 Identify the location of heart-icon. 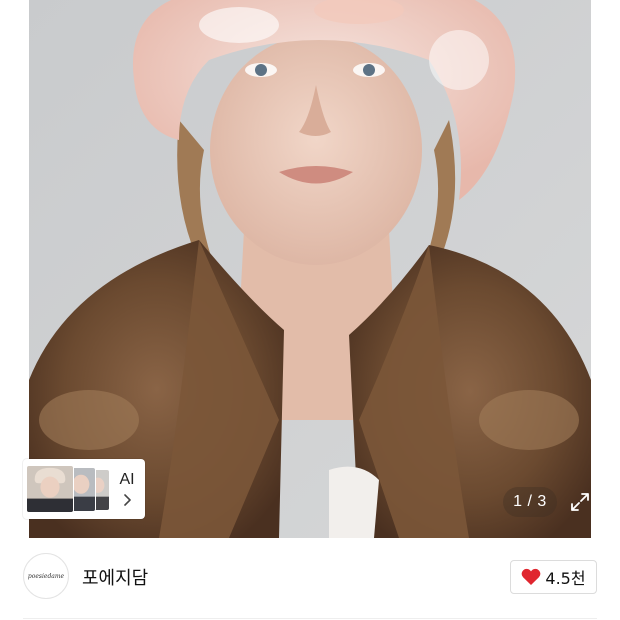
(531, 576).